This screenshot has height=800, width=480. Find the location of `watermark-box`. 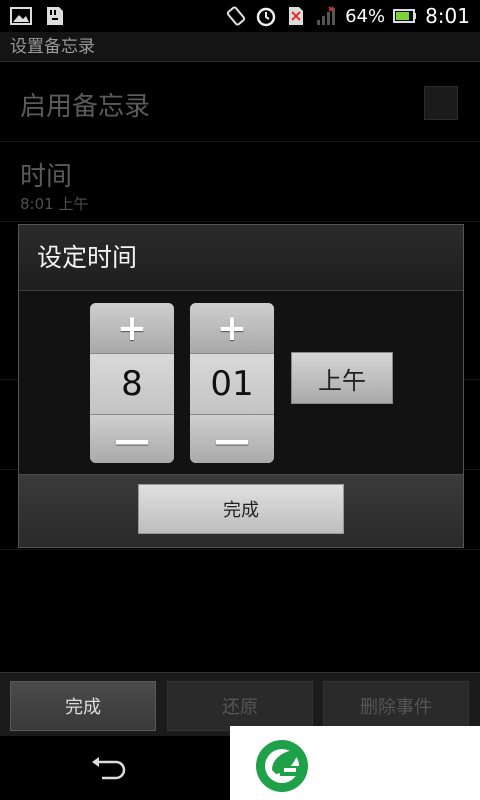

watermark-box is located at coordinates (355, 763).